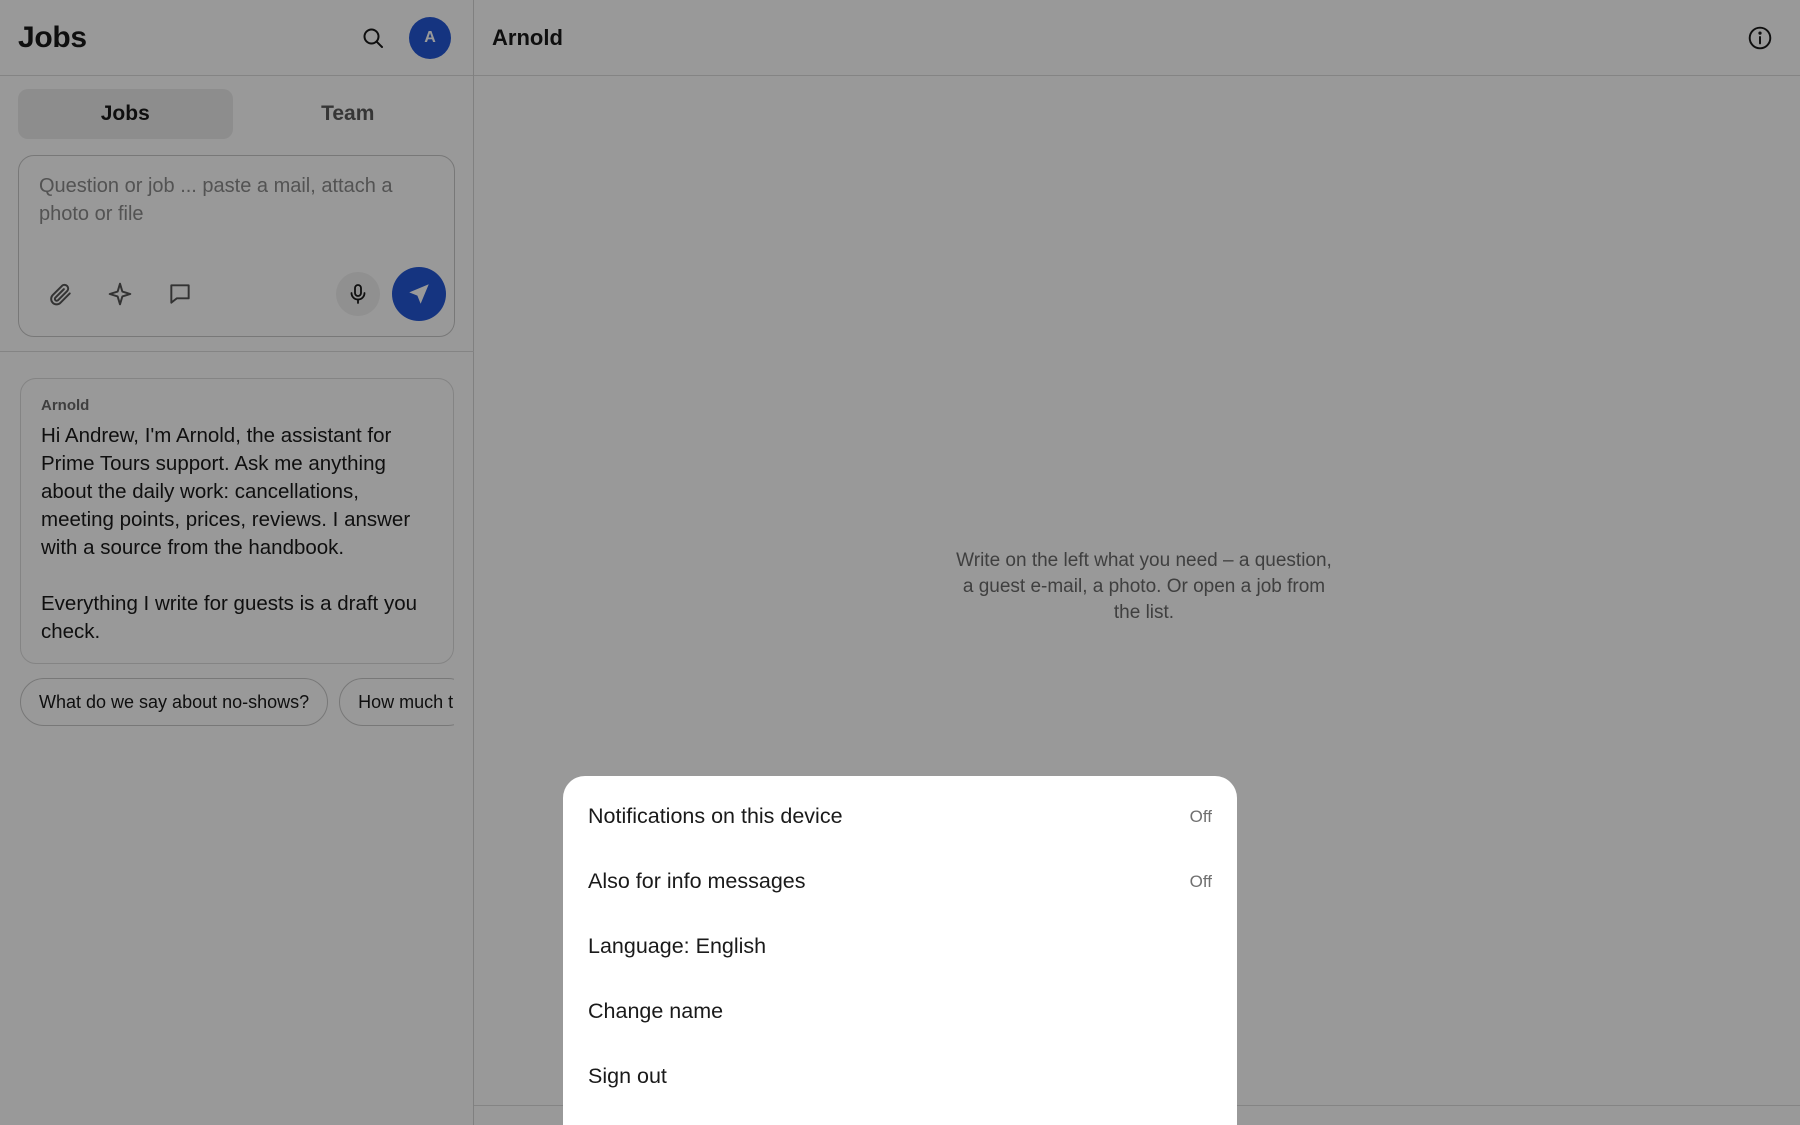 This screenshot has height=1125, width=1800. What do you see at coordinates (677, 946) in the screenshot?
I see `sheet-item-label: Language: English` at bounding box center [677, 946].